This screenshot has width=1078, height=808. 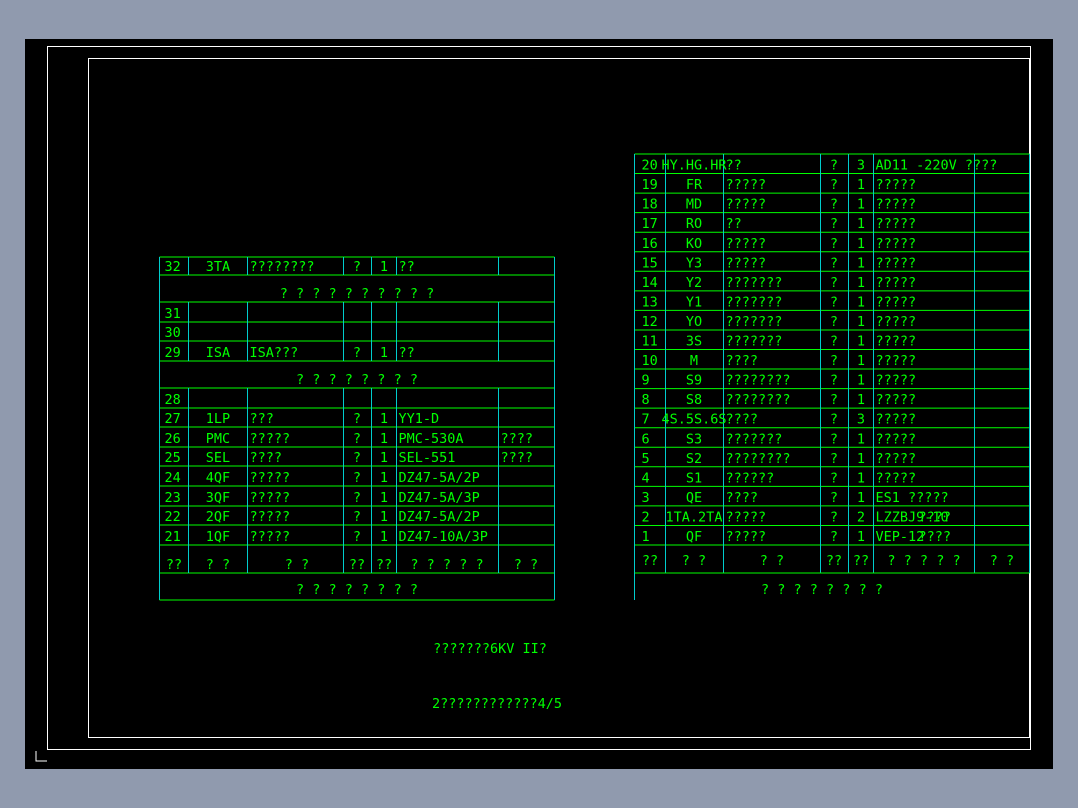 What do you see at coordinates (650, 361) in the screenshot?
I see `index-cell: 10` at bounding box center [650, 361].